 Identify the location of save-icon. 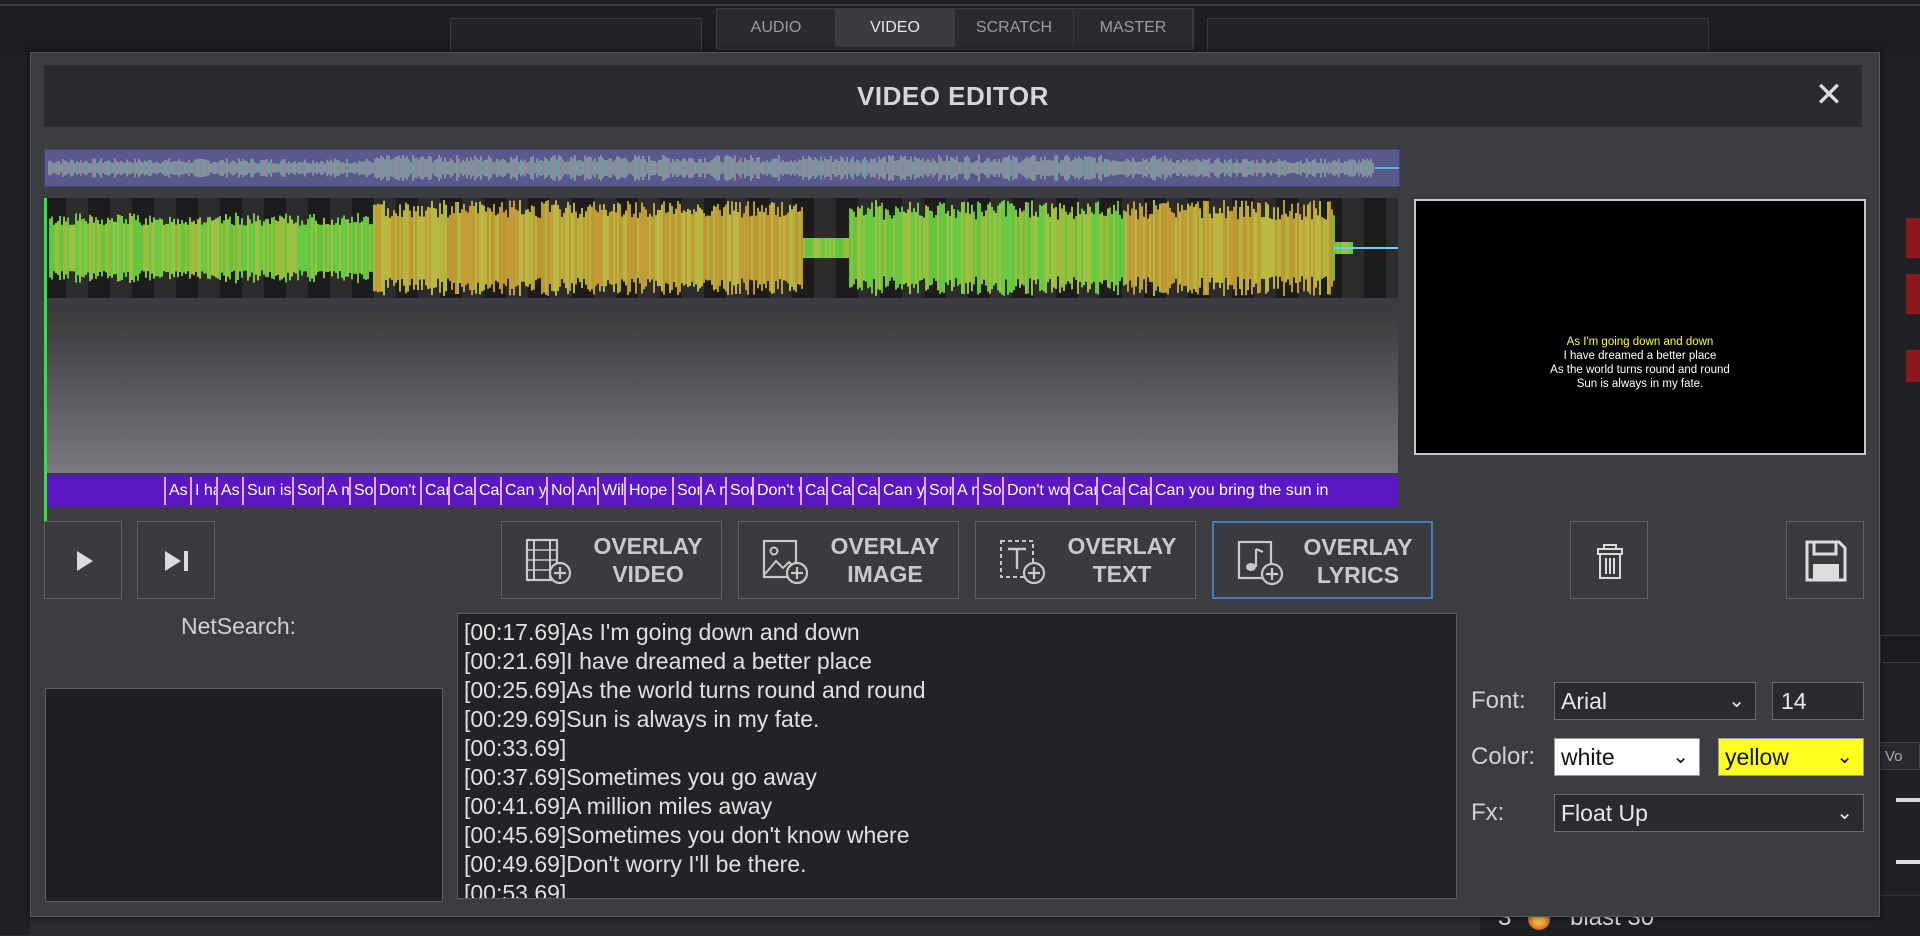
(1826, 561).